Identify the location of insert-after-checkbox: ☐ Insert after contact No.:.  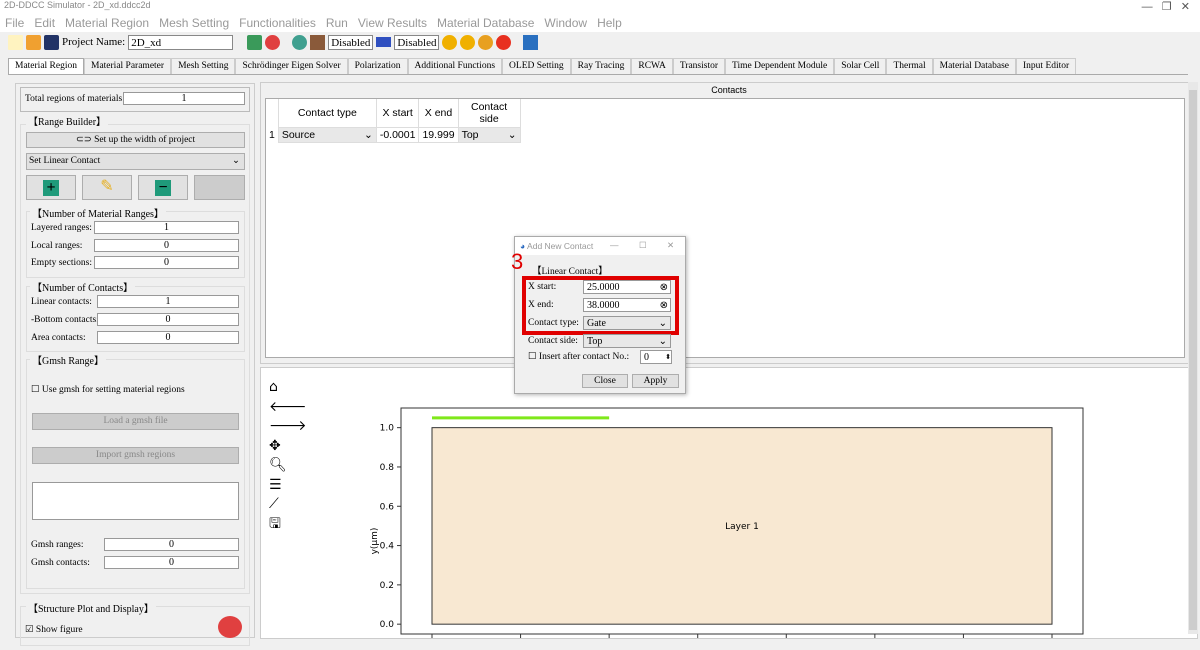
(578, 356).